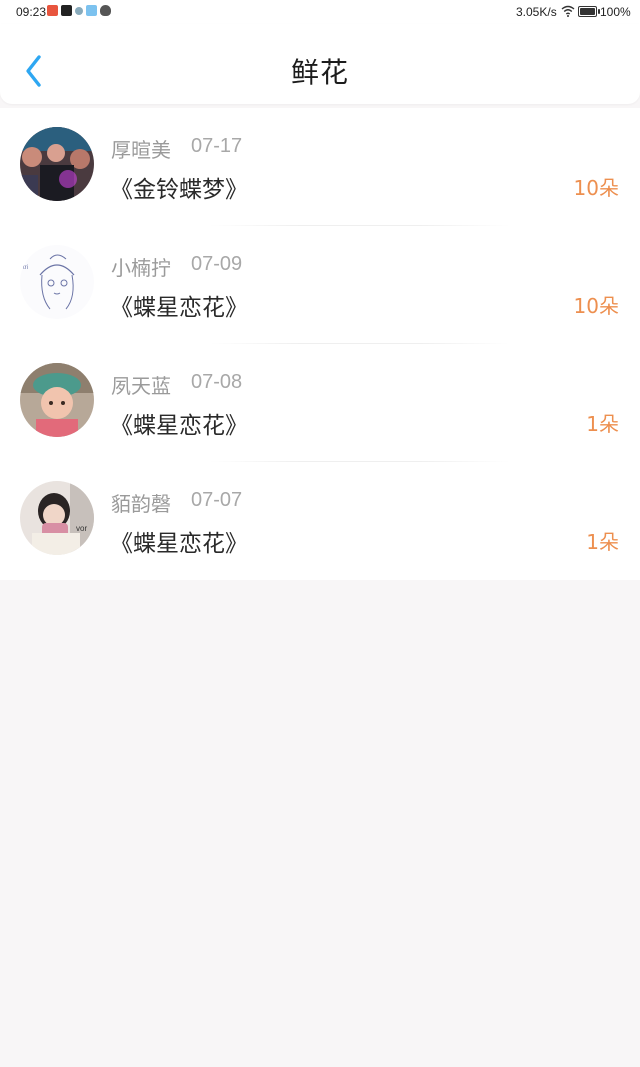 This screenshot has height=1067, width=640. I want to click on app-notification-icon, so click(52, 10).